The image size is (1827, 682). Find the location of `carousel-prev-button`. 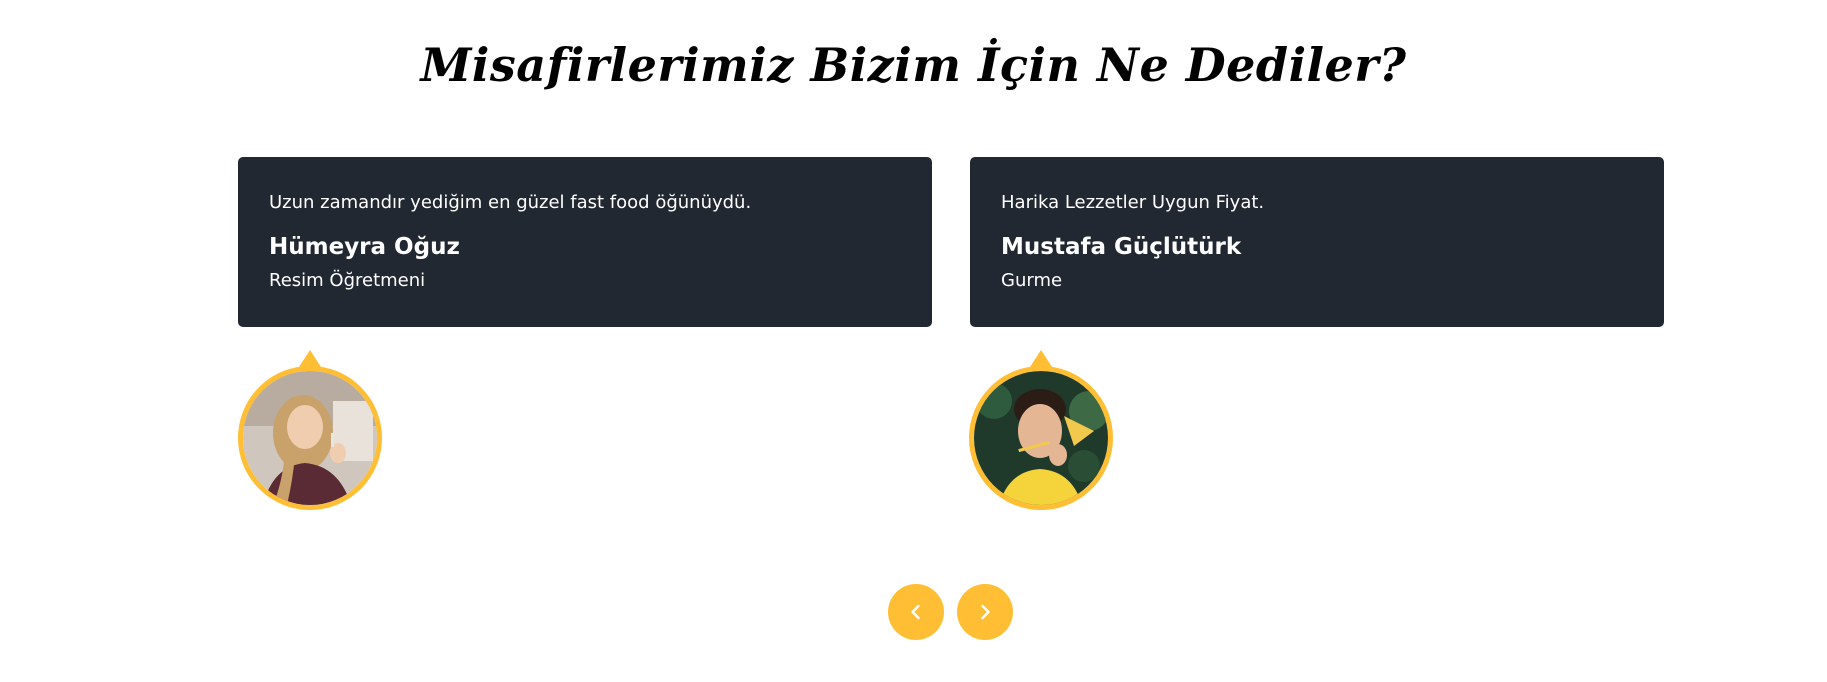

carousel-prev-button is located at coordinates (916, 612).